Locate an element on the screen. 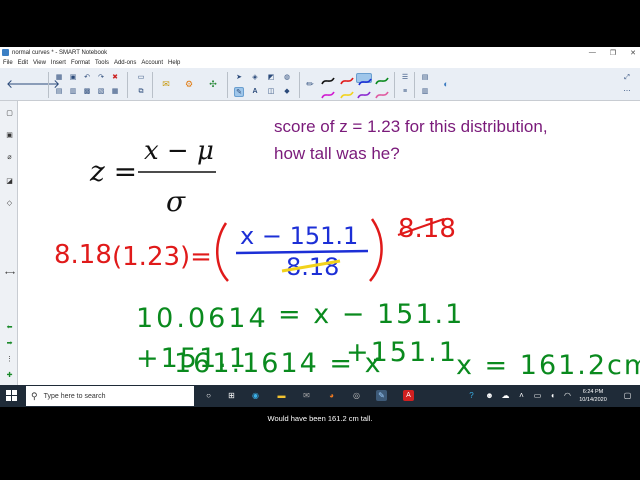  line-style-icon: ☰ is located at coordinates (405, 78).